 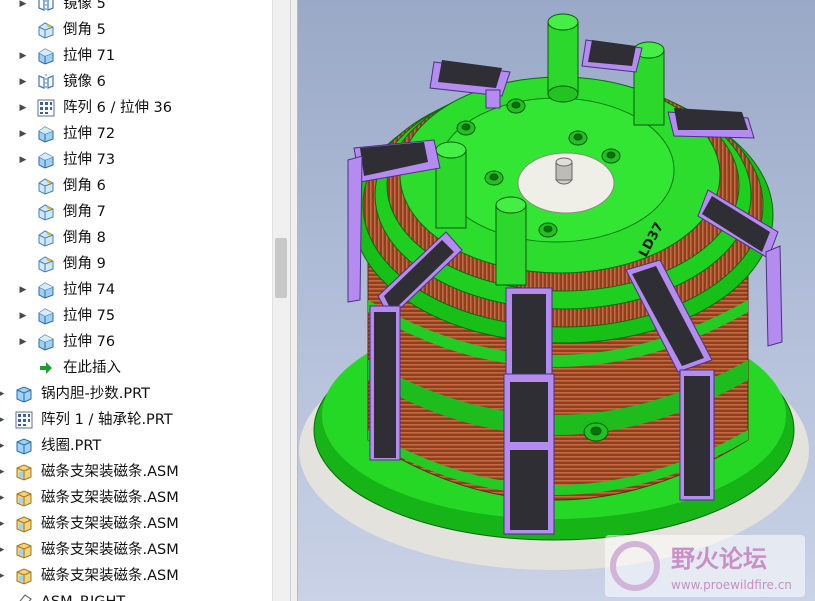 What do you see at coordinates (62, 30) in the screenshot?
I see `tree-item: 倒角 5` at bounding box center [62, 30].